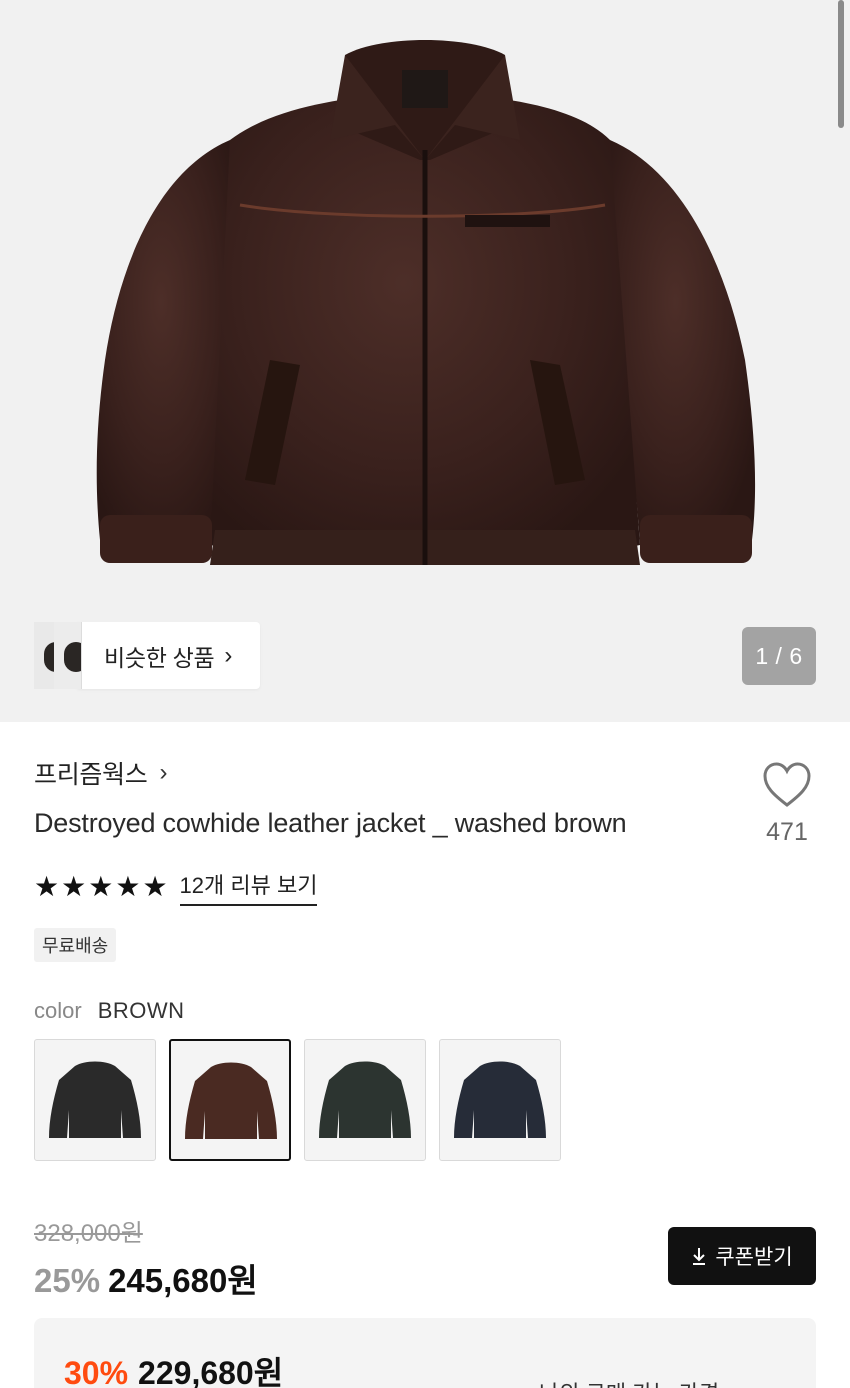 Image resolution: width=850 pixels, height=1388 pixels. I want to click on similar-products-button: 비슷한 상품 ›, so click(168, 655).